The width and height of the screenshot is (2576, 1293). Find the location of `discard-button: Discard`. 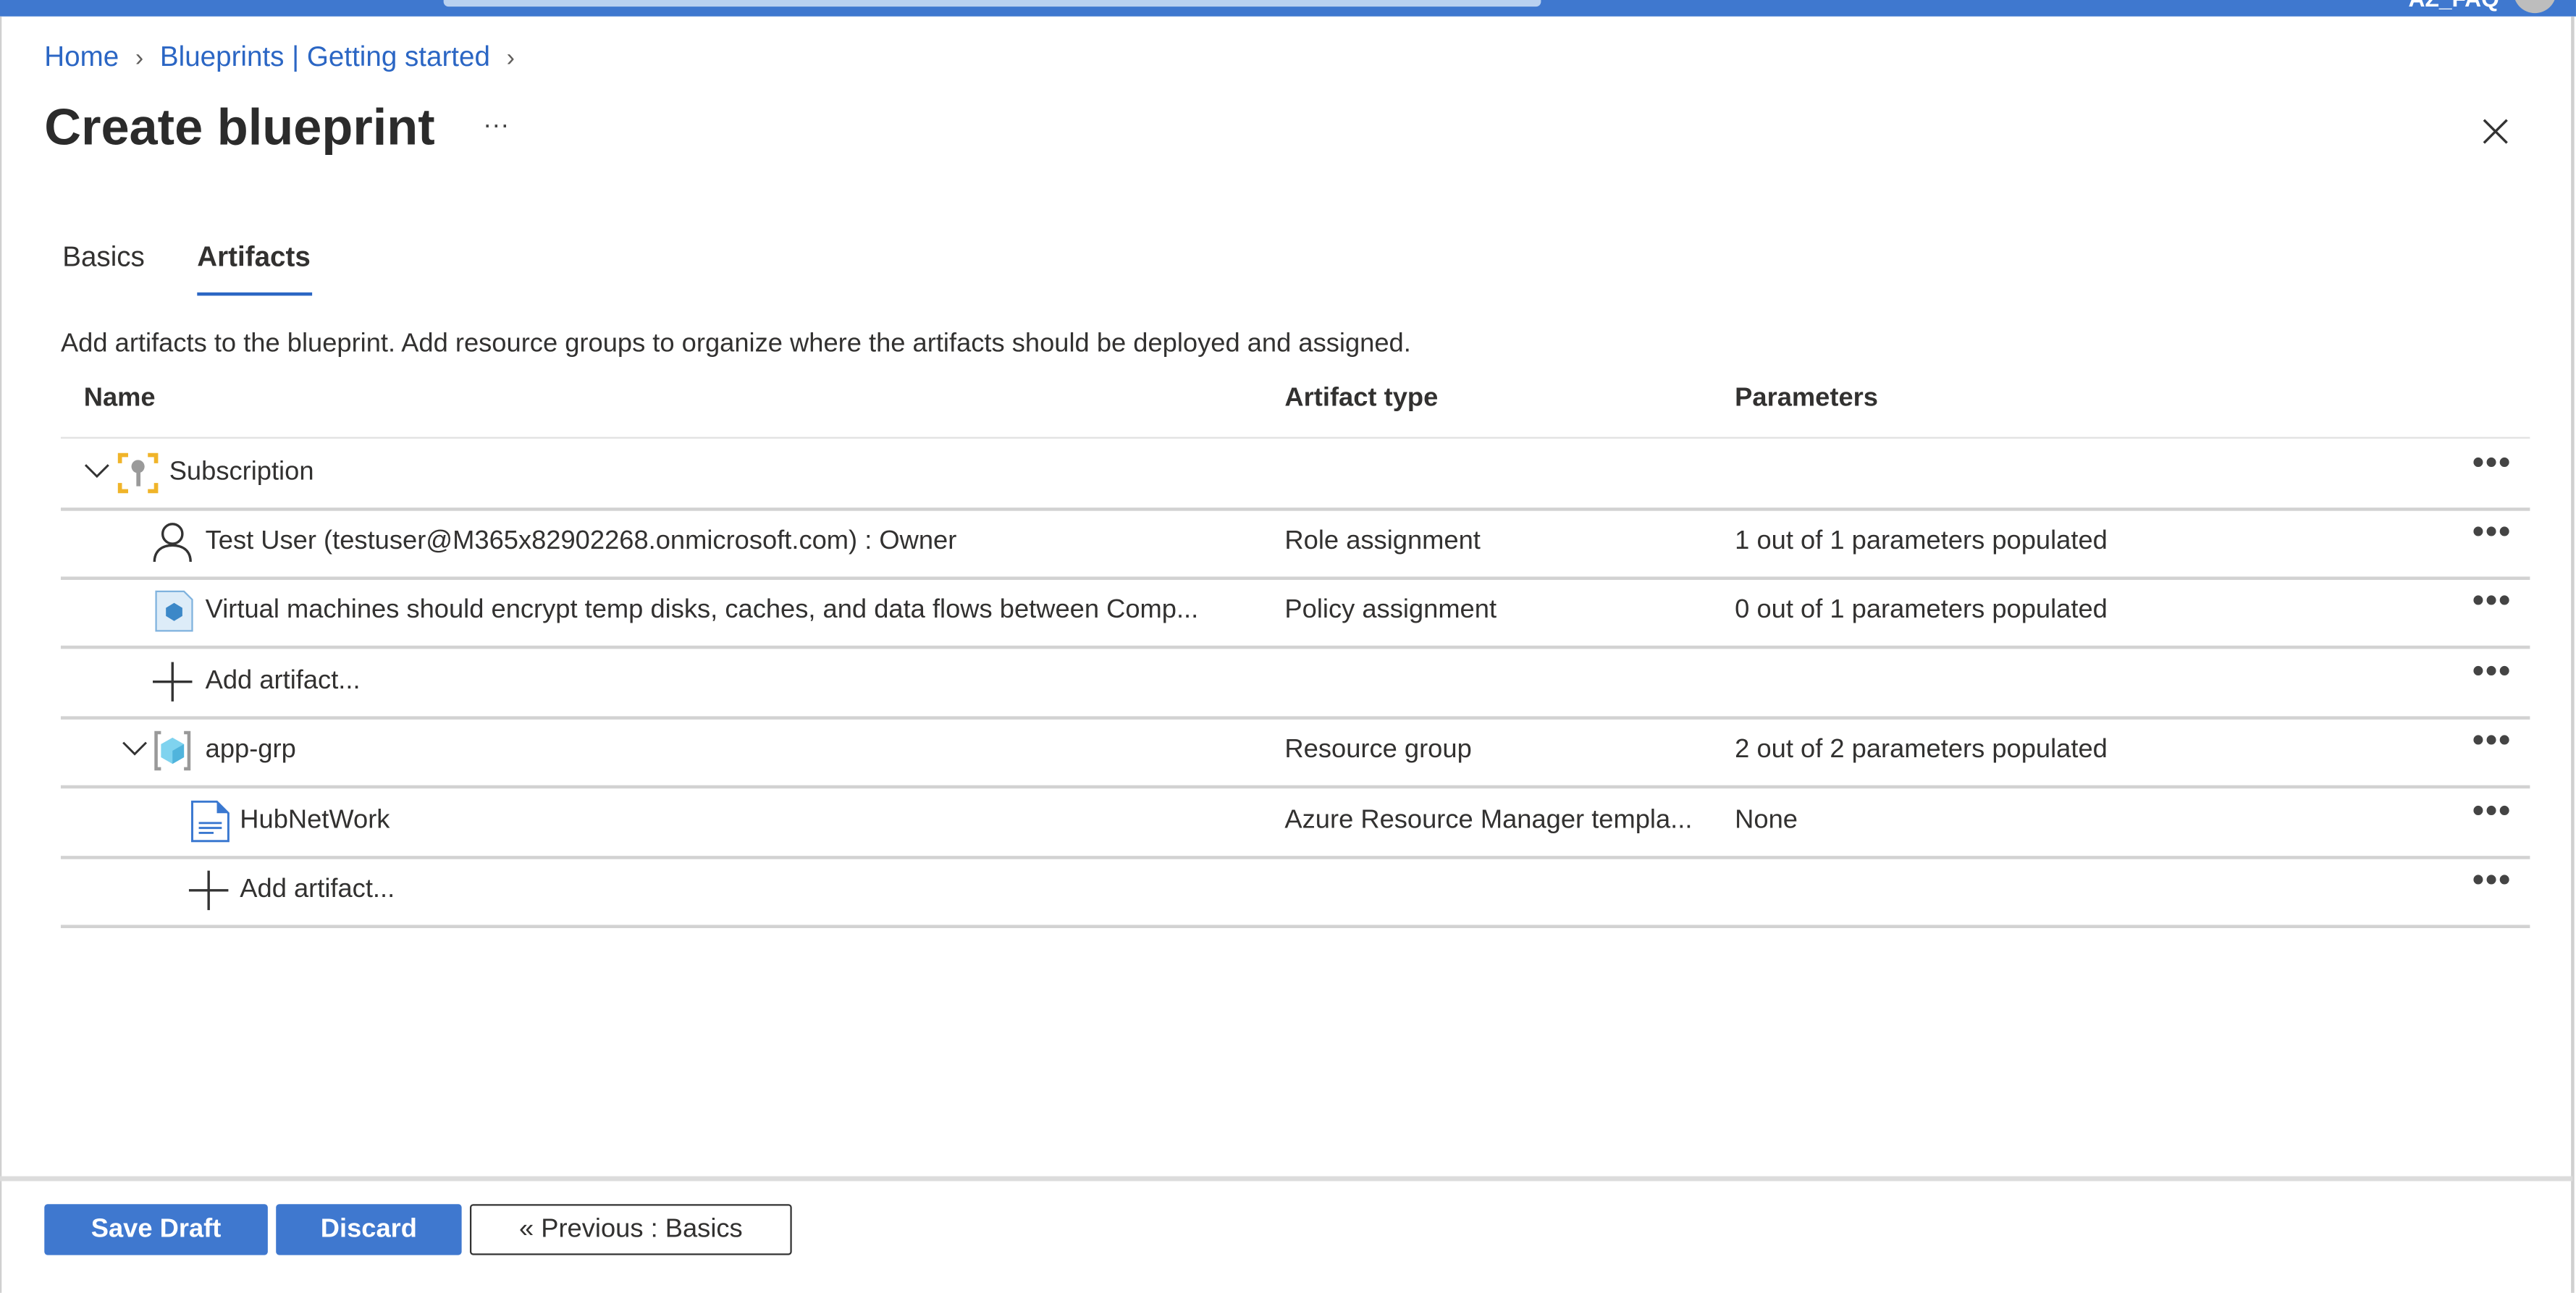

discard-button: Discard is located at coordinates (369, 1230).